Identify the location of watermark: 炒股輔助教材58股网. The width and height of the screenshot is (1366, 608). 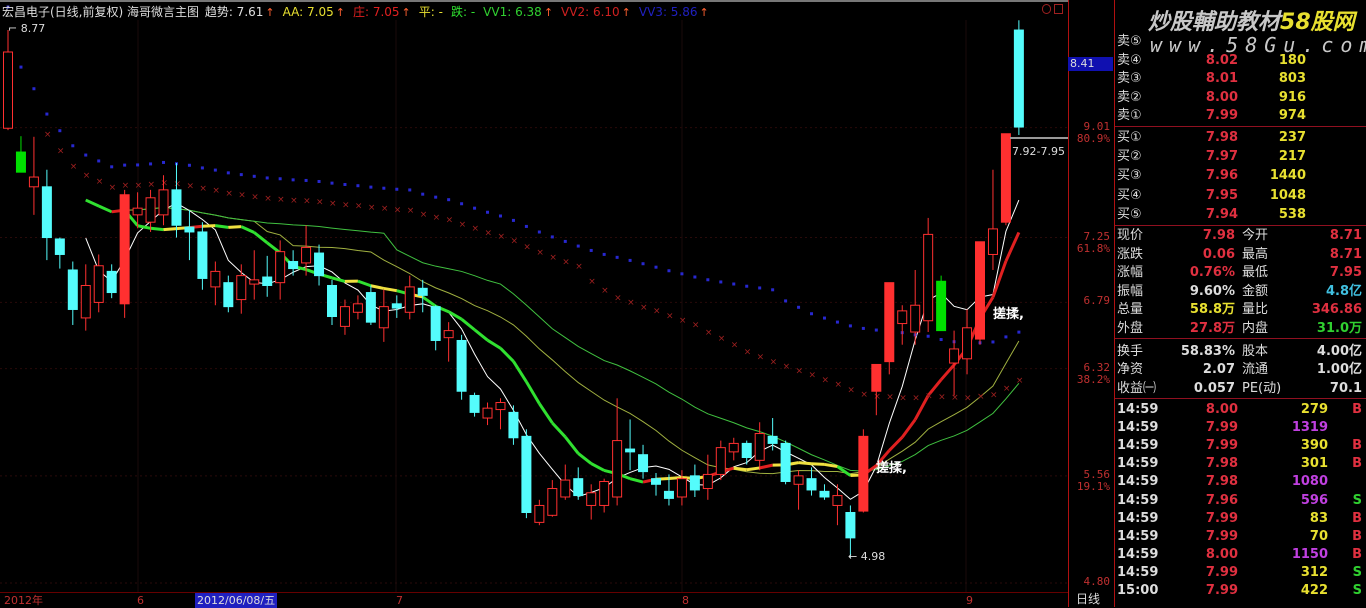
(1251, 20).